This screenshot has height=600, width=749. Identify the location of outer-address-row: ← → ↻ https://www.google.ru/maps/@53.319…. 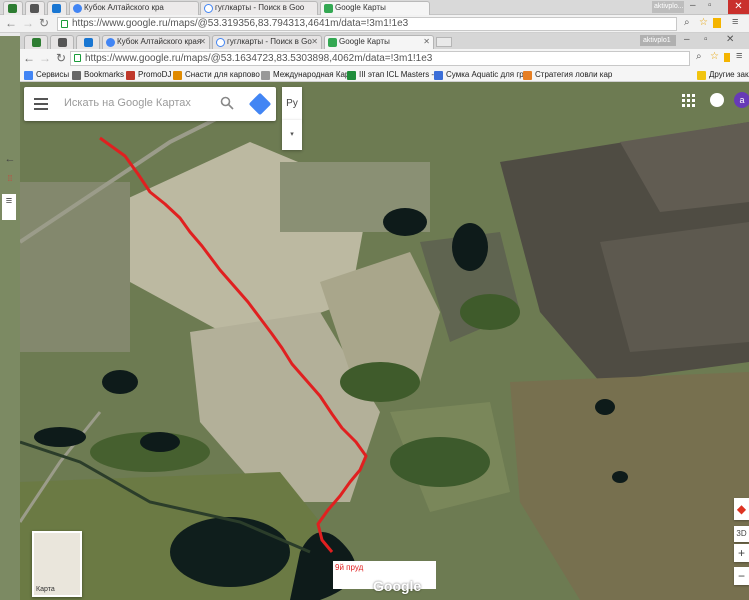
(374, 24).